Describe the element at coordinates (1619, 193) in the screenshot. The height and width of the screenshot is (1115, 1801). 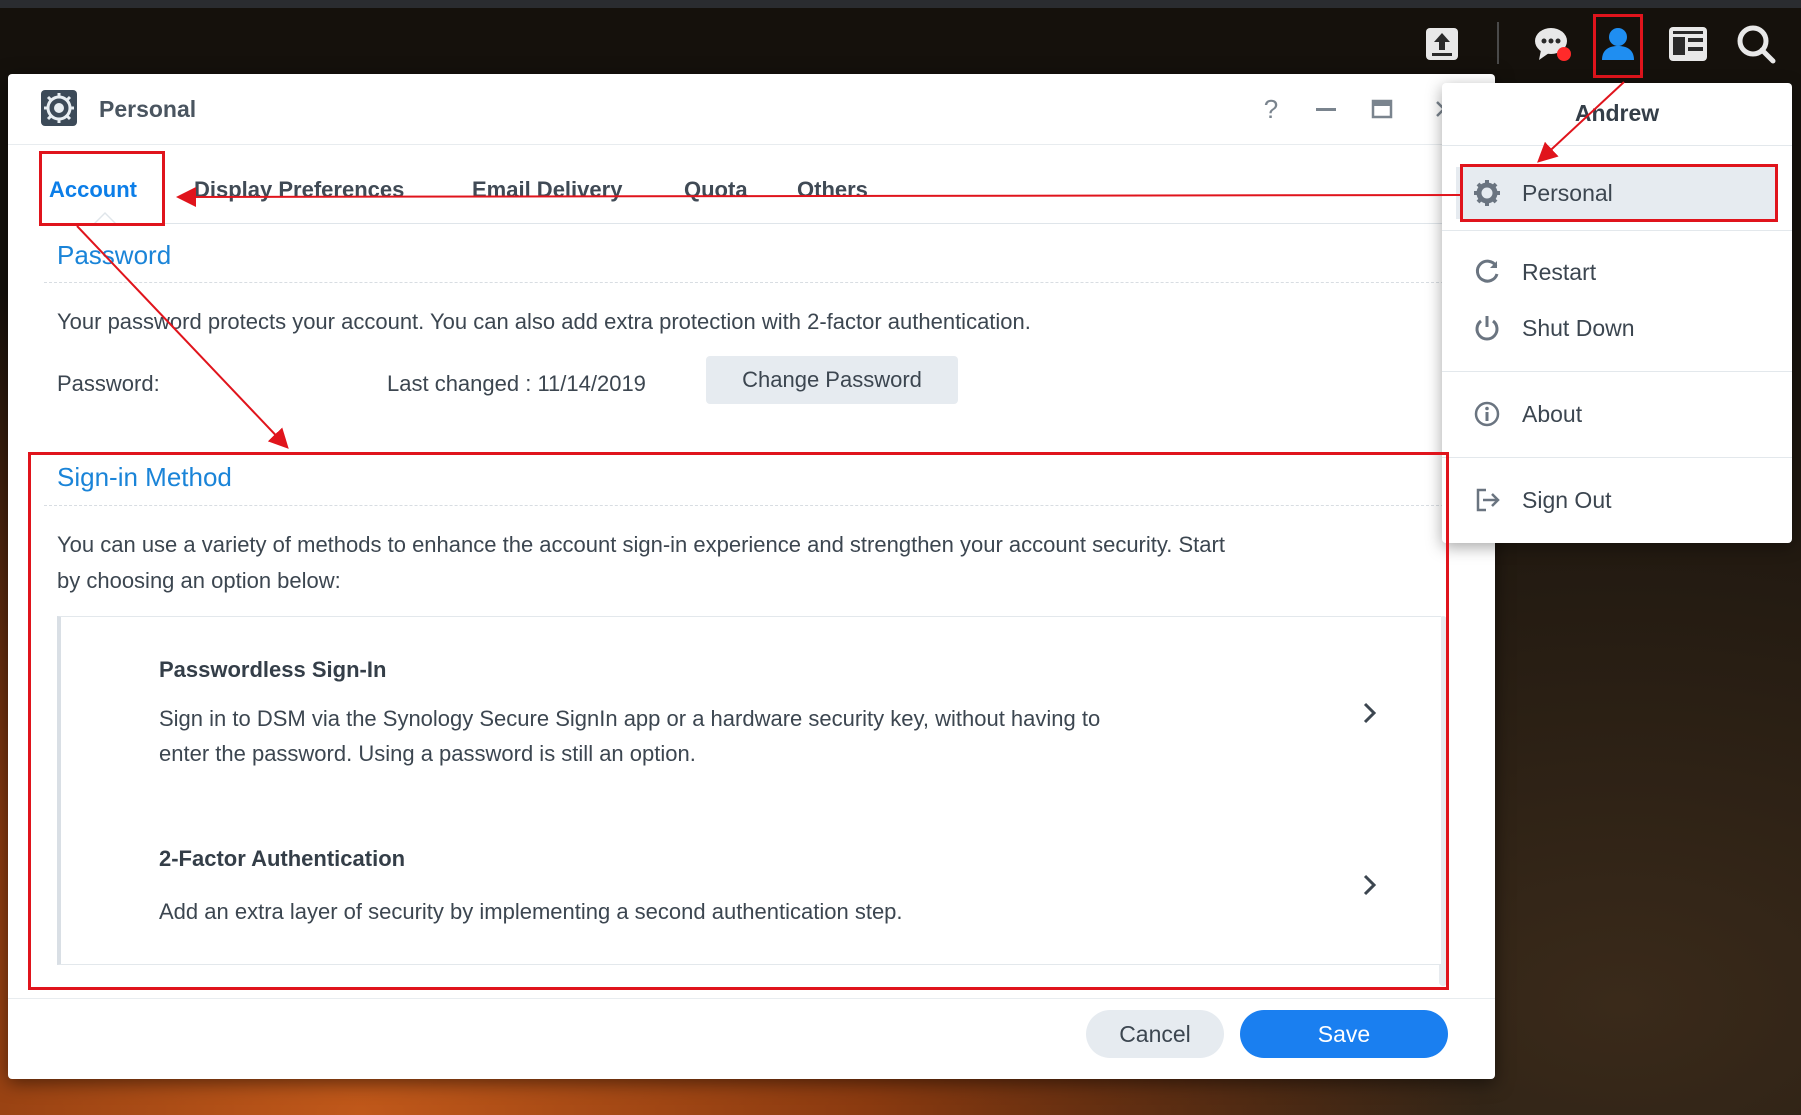
I see `personal-menu-highlight-box` at that location.